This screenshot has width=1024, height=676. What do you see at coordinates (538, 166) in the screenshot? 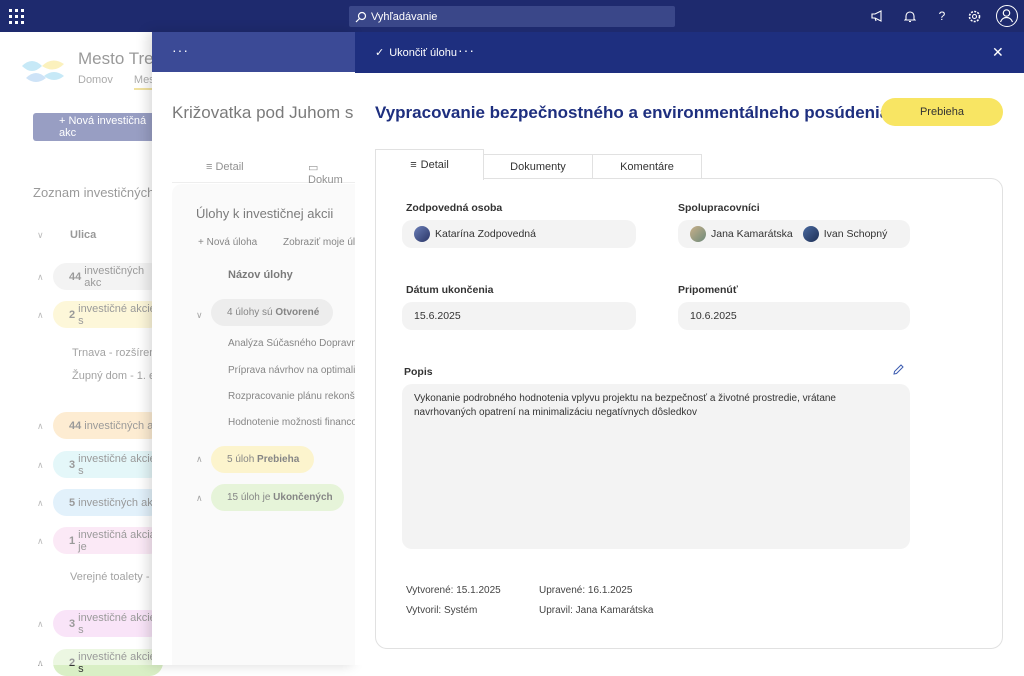
I see `tab-documents: Dokumenty` at bounding box center [538, 166].